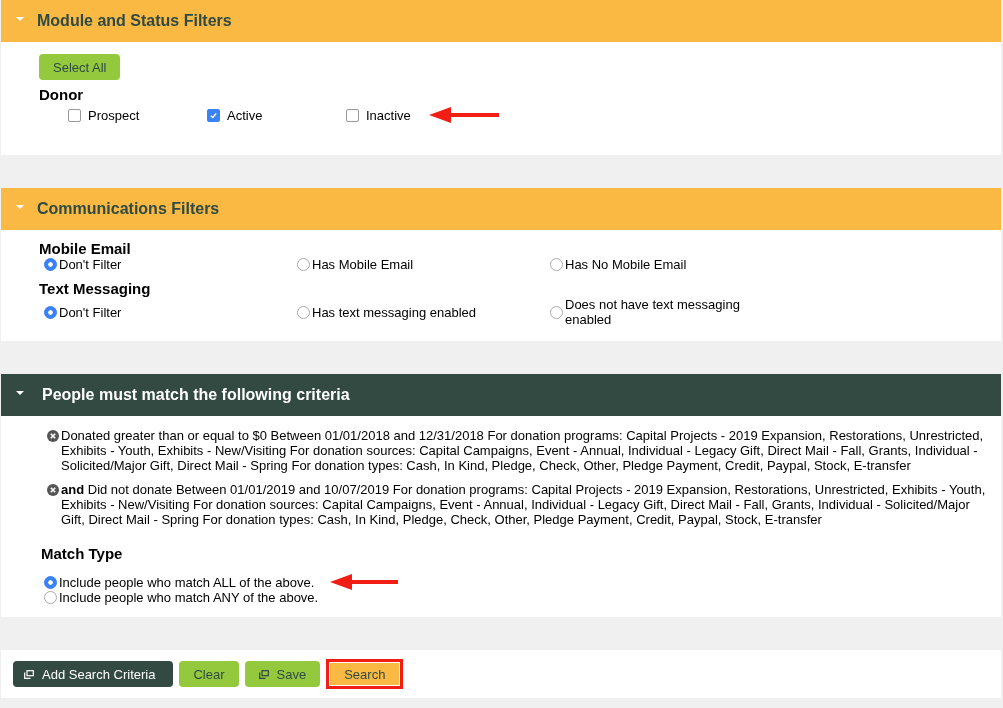 This screenshot has width=1003, height=708. I want to click on radio-label: Has Mobile Email, so click(363, 264).